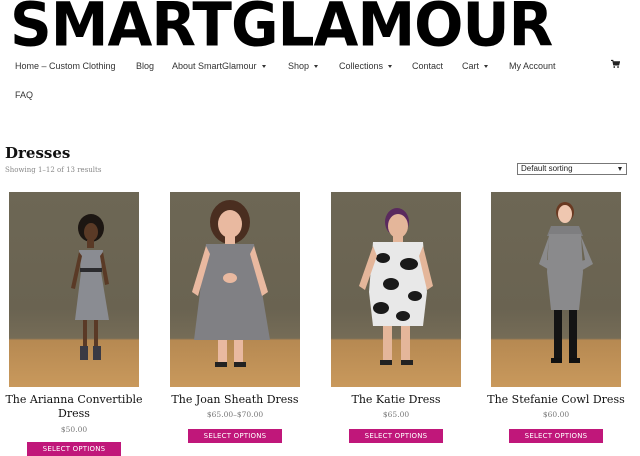 This screenshot has width=640, height=456. What do you see at coordinates (320, 27) in the screenshot?
I see `site-logo: SMARTGLAMOUR` at bounding box center [320, 27].